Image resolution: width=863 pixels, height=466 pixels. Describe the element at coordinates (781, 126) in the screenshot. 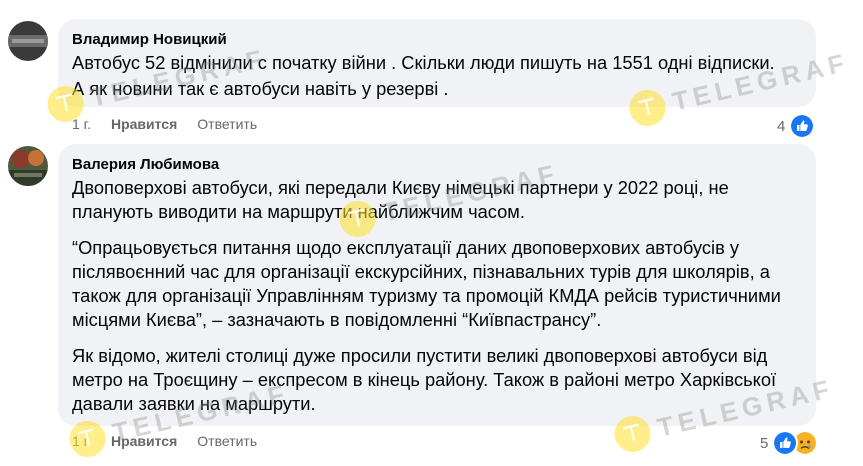

I see `reaction-count: 4` at that location.